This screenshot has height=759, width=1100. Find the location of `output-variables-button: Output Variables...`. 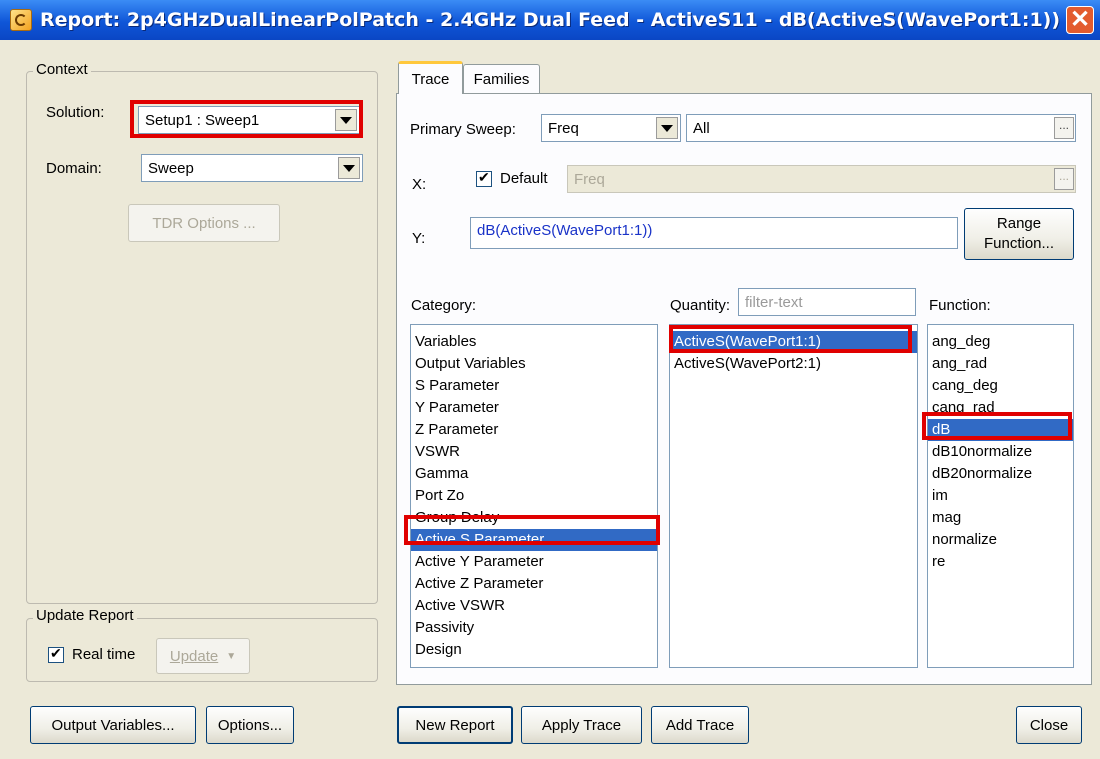

output-variables-button: Output Variables... is located at coordinates (113, 725).